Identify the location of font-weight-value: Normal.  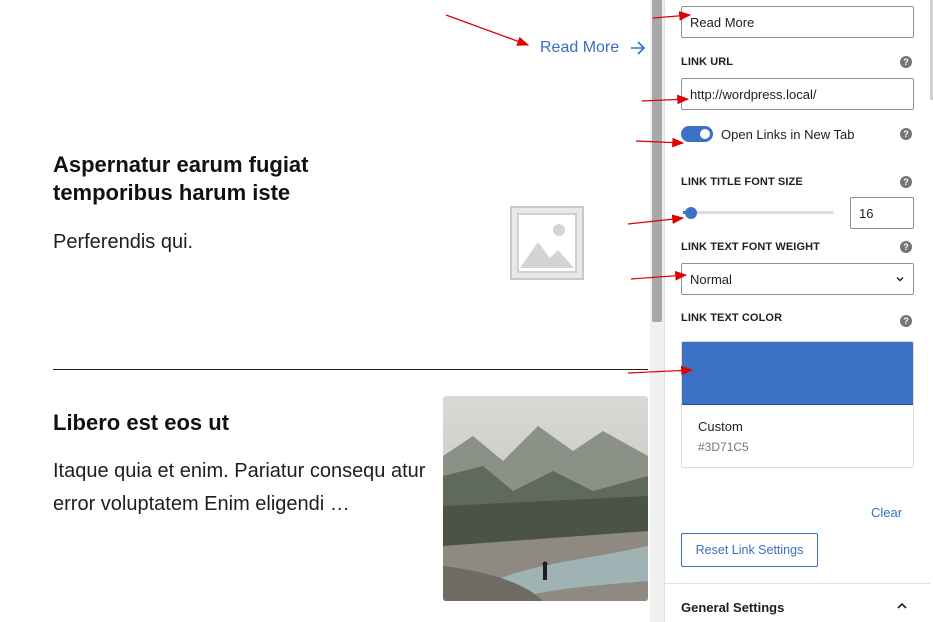
(711, 279).